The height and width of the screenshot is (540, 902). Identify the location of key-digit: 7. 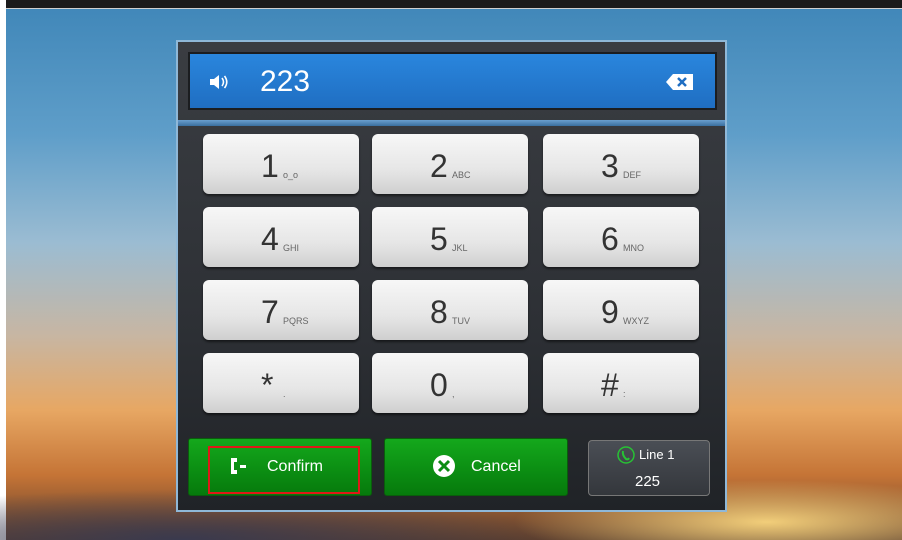
(270, 312).